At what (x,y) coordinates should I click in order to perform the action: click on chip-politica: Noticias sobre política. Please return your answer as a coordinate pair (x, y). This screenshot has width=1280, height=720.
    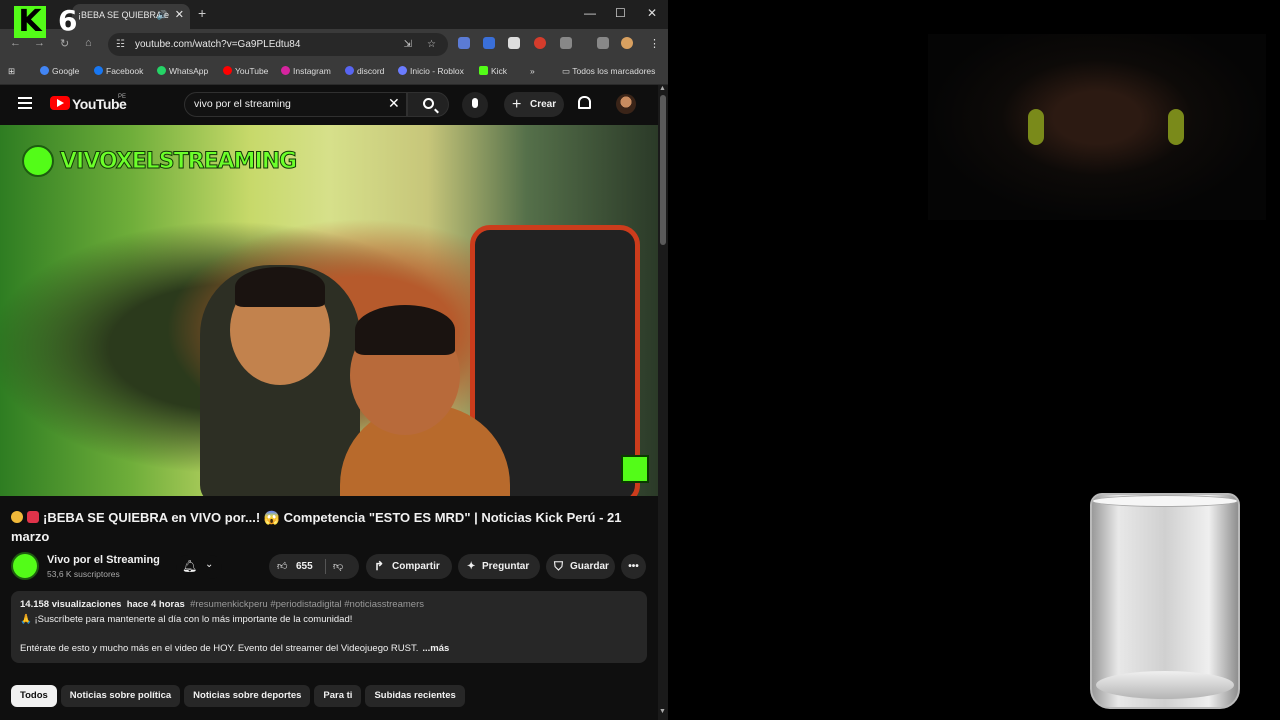
    Looking at the image, I should click on (120, 696).